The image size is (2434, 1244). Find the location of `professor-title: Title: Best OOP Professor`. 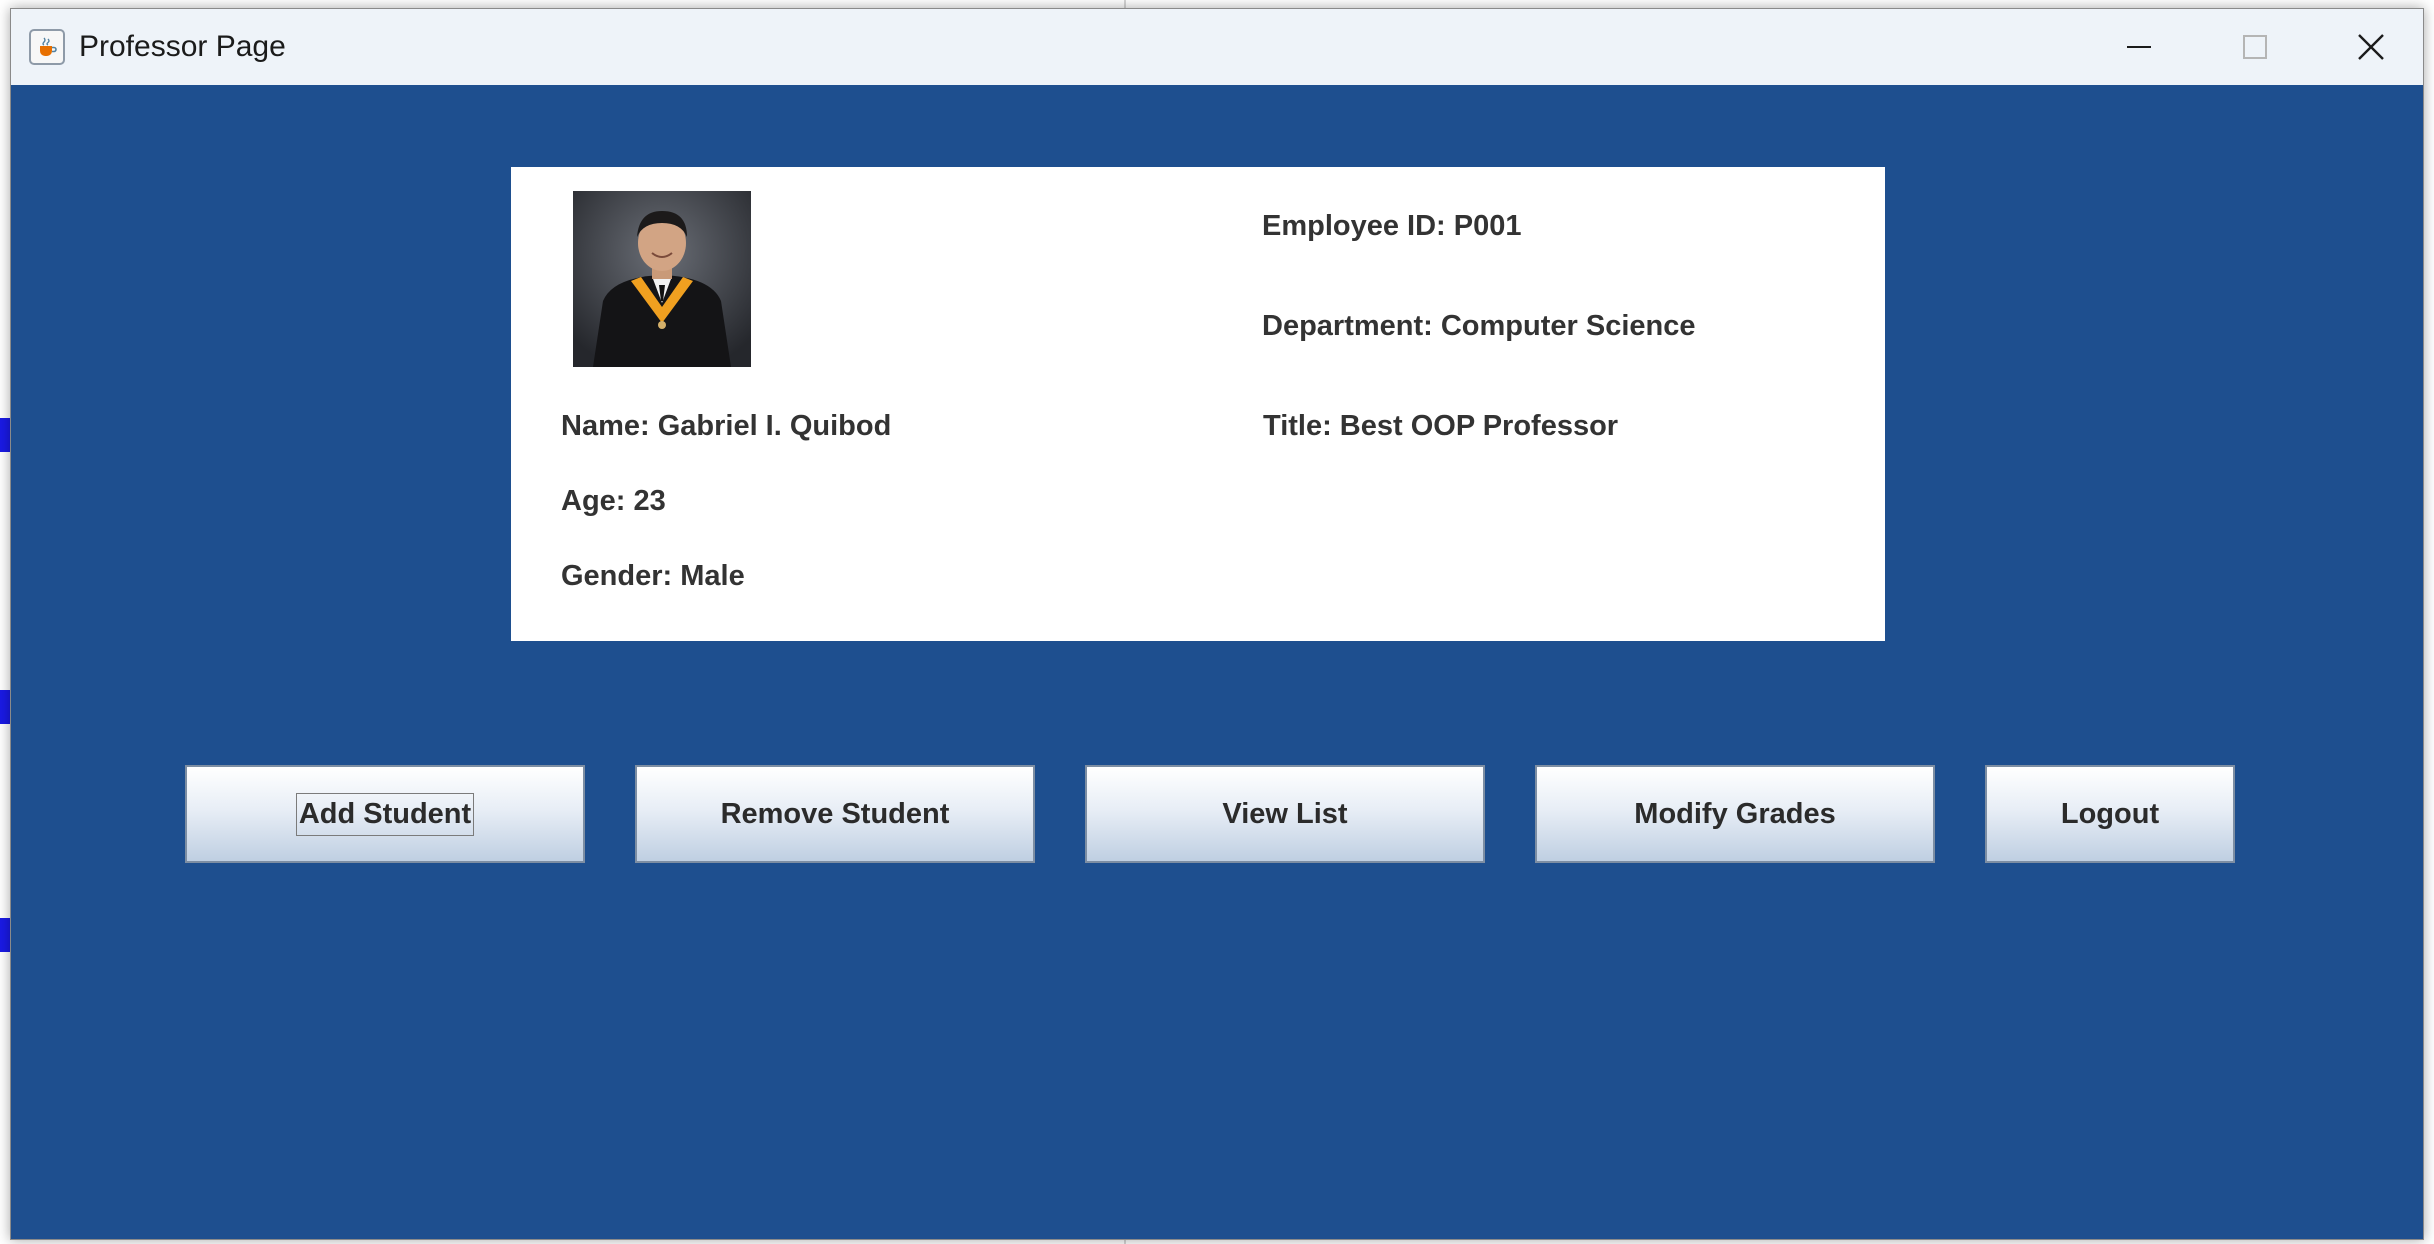

professor-title: Title: Best OOP Professor is located at coordinates (1441, 426).